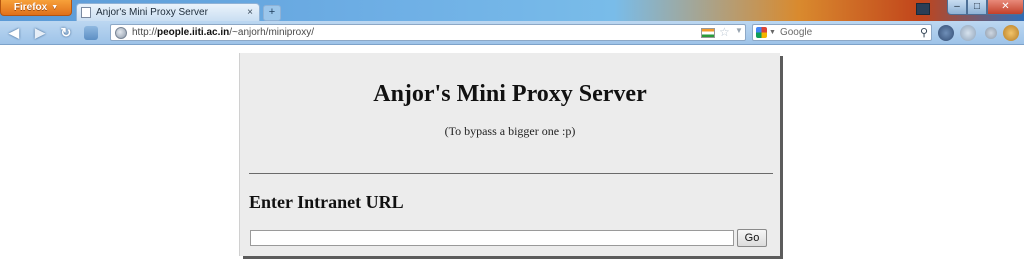 This screenshot has height=270, width=1024. I want to click on chevron-down-icon: ▼, so click(55, 7).